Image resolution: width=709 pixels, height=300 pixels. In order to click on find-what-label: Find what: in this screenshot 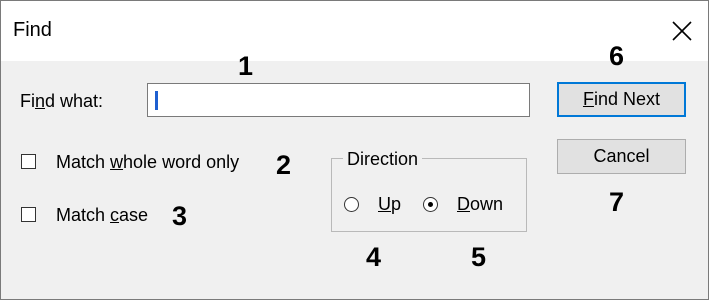, I will do `click(61, 101)`.